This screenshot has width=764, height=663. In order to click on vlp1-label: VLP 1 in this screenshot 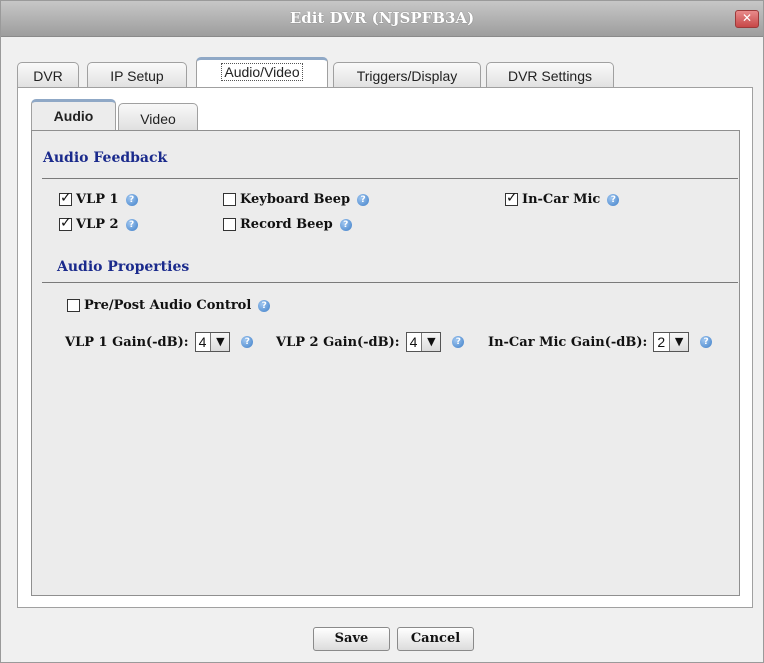, I will do `click(97, 199)`.